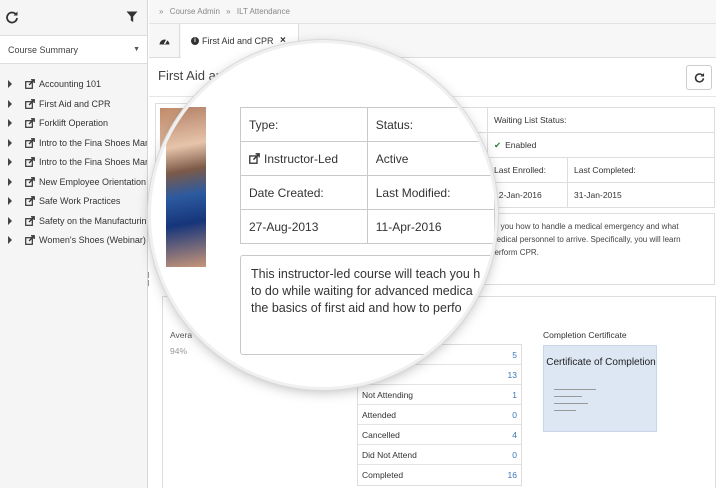 This screenshot has width=716, height=488. What do you see at coordinates (304, 124) in the screenshot?
I see `type-label-cell: Type:` at bounding box center [304, 124].